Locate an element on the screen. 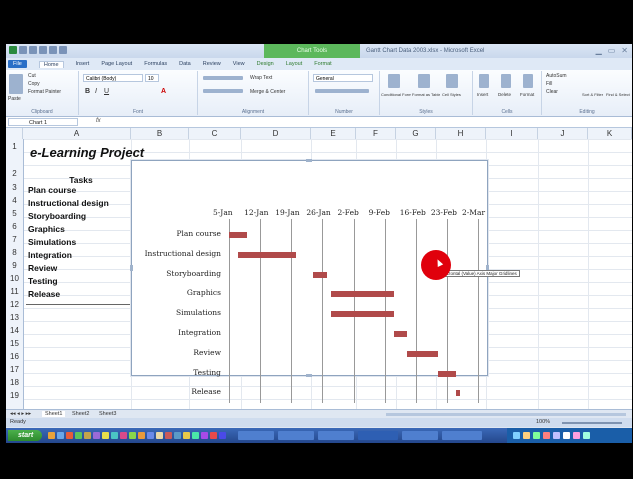 This screenshot has width=633, height=479. task-cell: Storyboarding is located at coordinates (57, 216).